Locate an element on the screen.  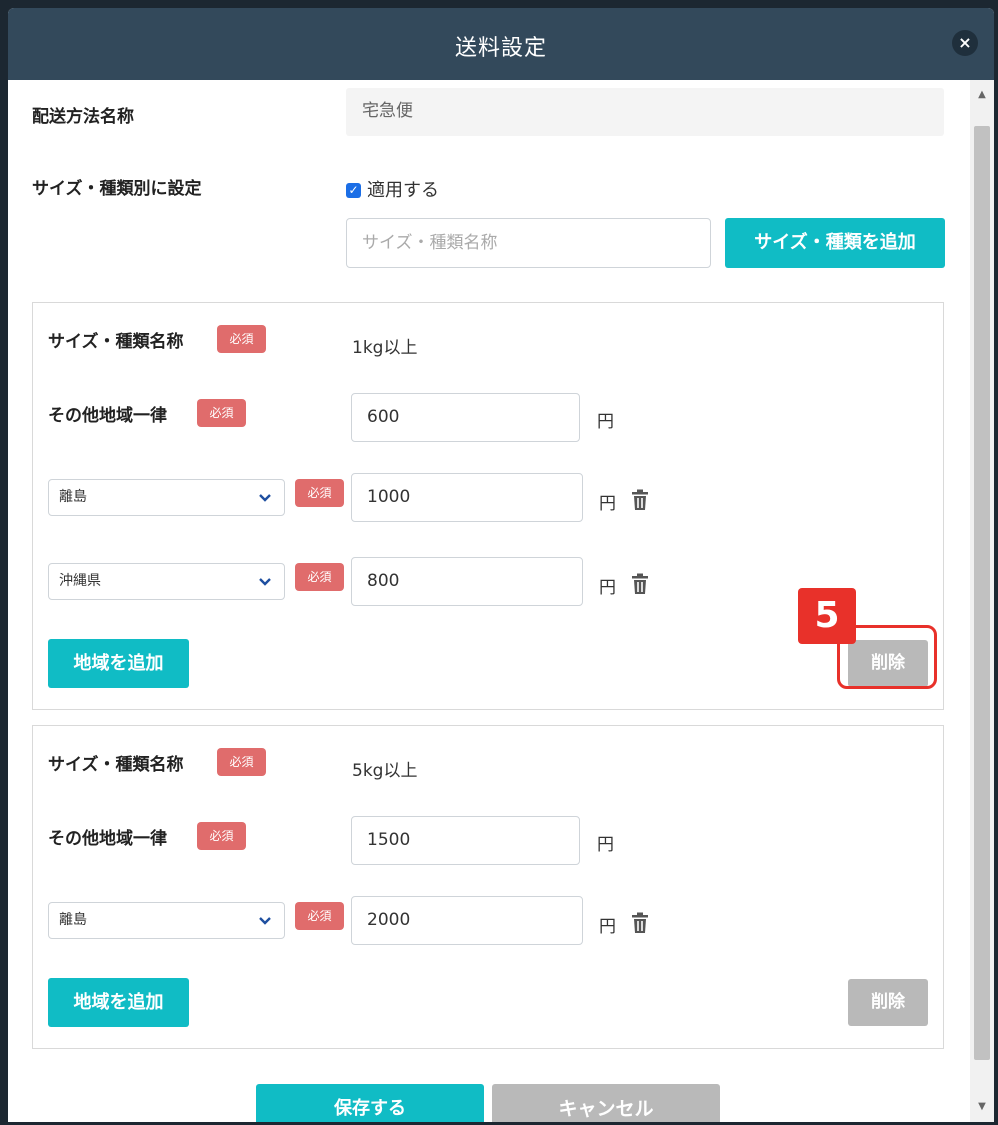
scrollbar: ▲ ▼ is located at coordinates (982, 601).